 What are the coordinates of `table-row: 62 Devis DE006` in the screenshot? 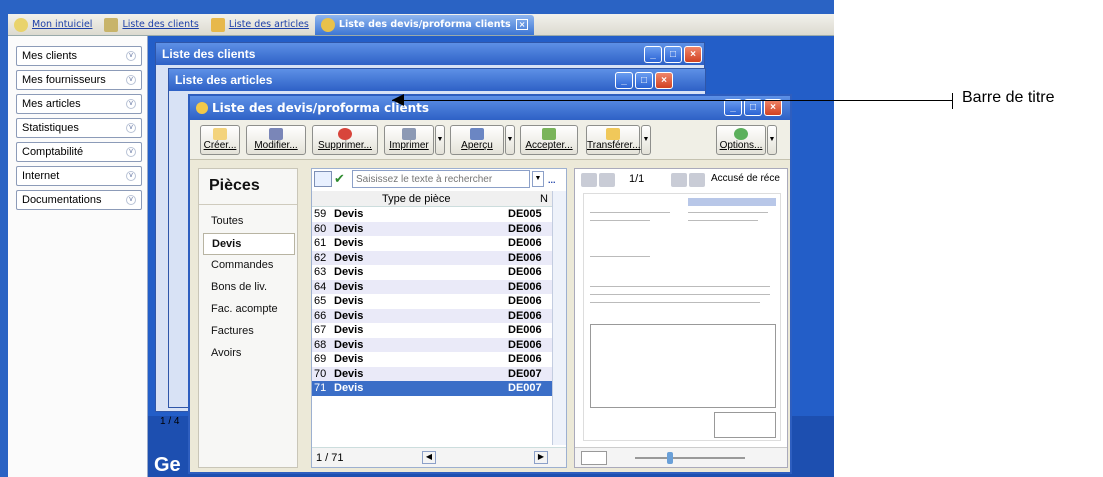 It's located at (432, 257).